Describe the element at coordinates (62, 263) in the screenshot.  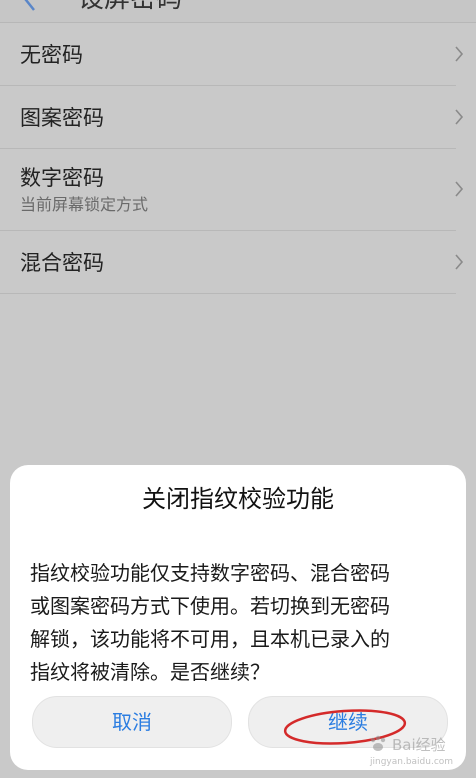
I see `lock-option-label: 混合密码` at that location.